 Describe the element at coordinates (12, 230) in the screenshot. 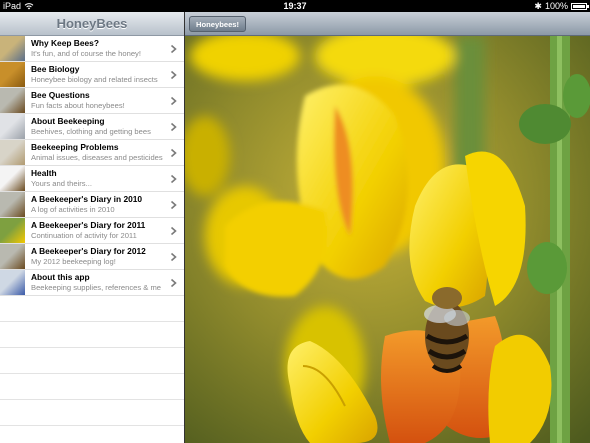

I see `flower-photo: flower-photo` at that location.